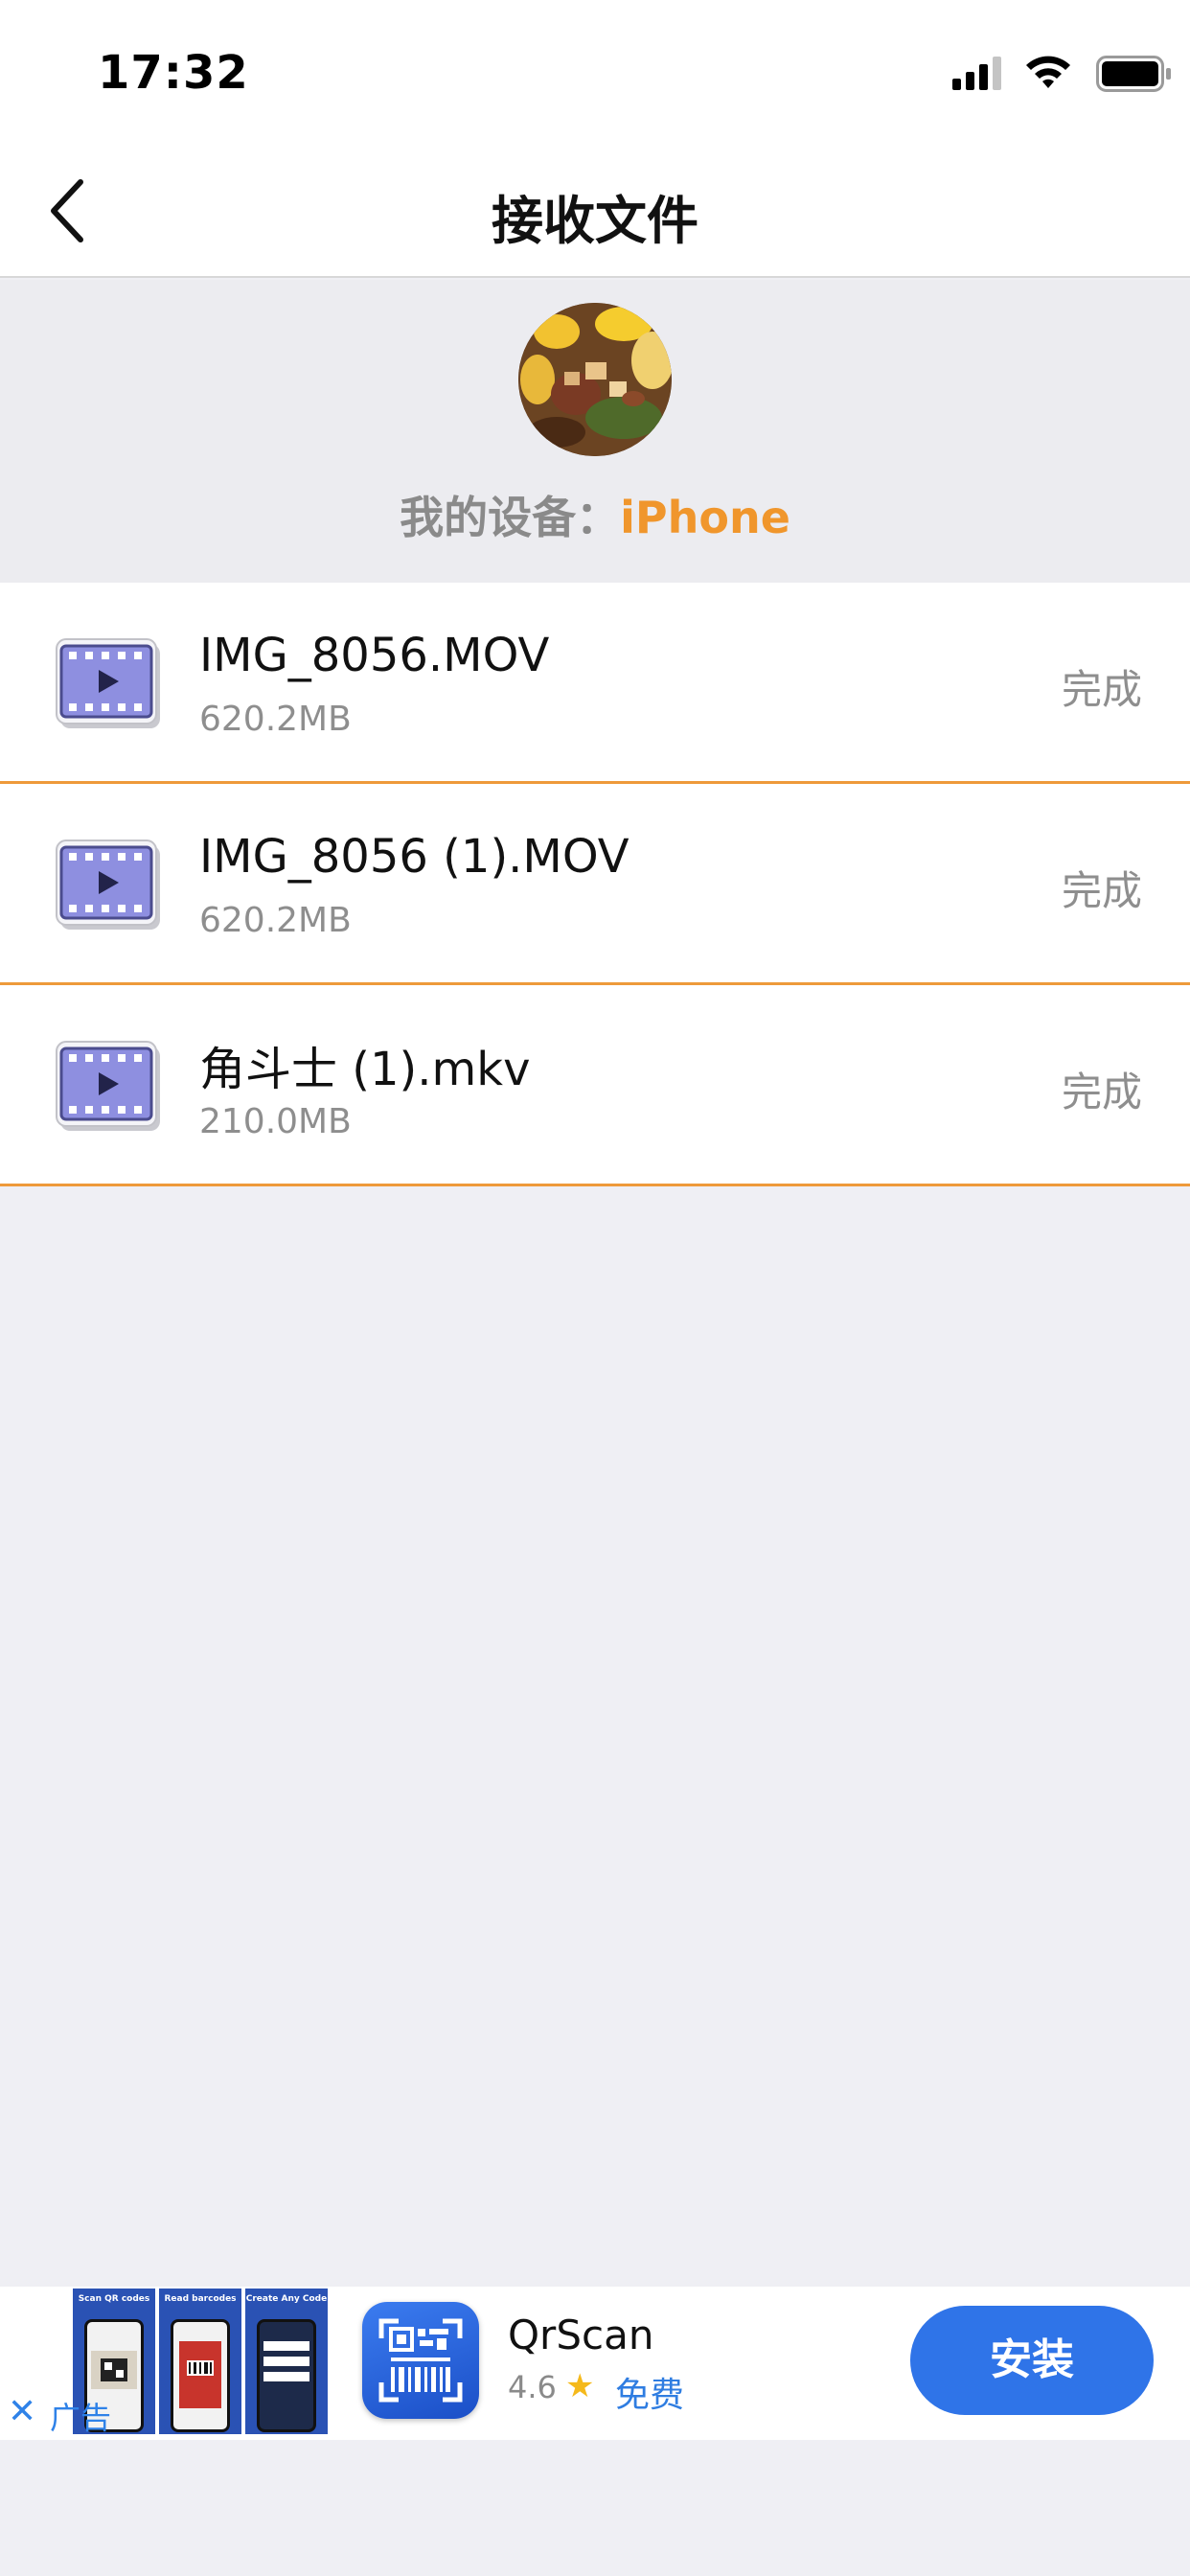  I want to click on close-ad-button: ✕, so click(22, 2411).